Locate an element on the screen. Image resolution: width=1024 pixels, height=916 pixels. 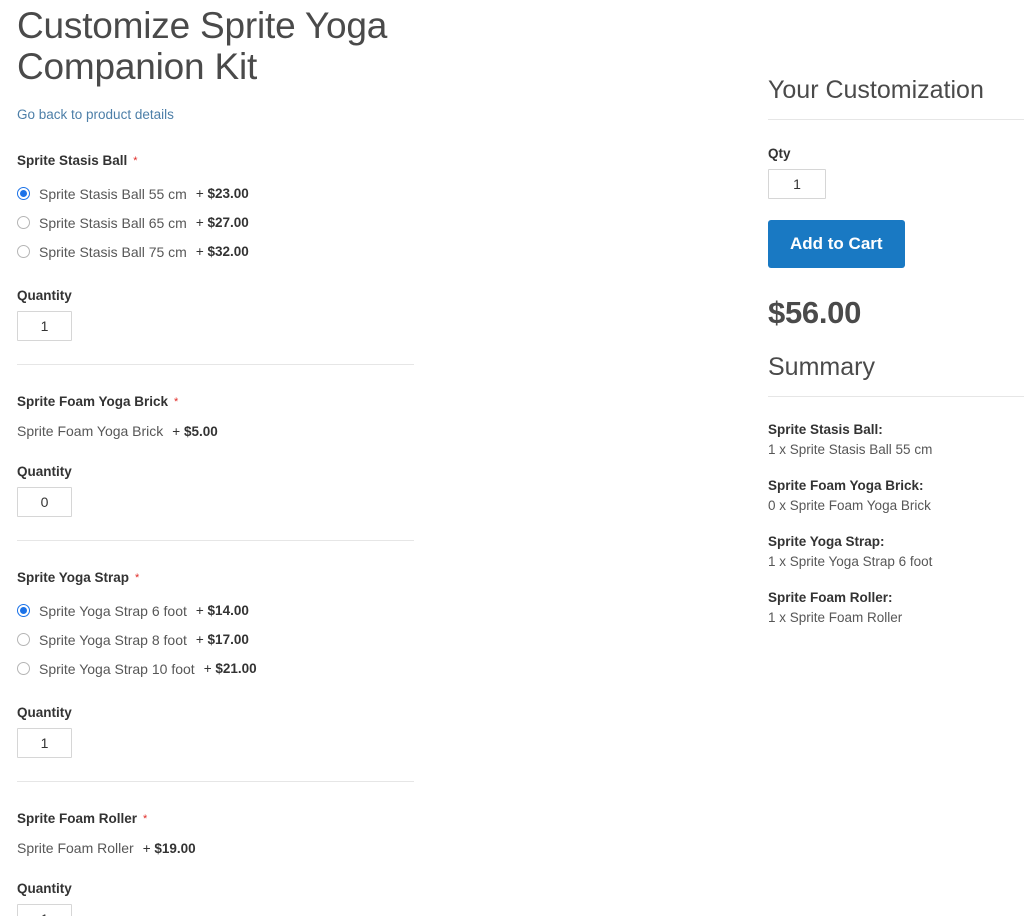
option-choice-price: + $14.00 is located at coordinates (222, 610).